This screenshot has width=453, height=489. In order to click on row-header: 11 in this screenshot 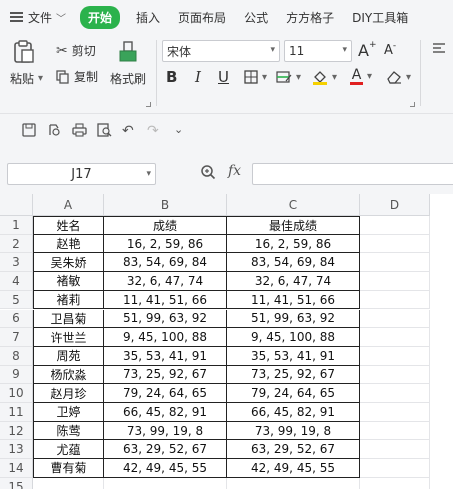, I will do `click(16, 412)`.